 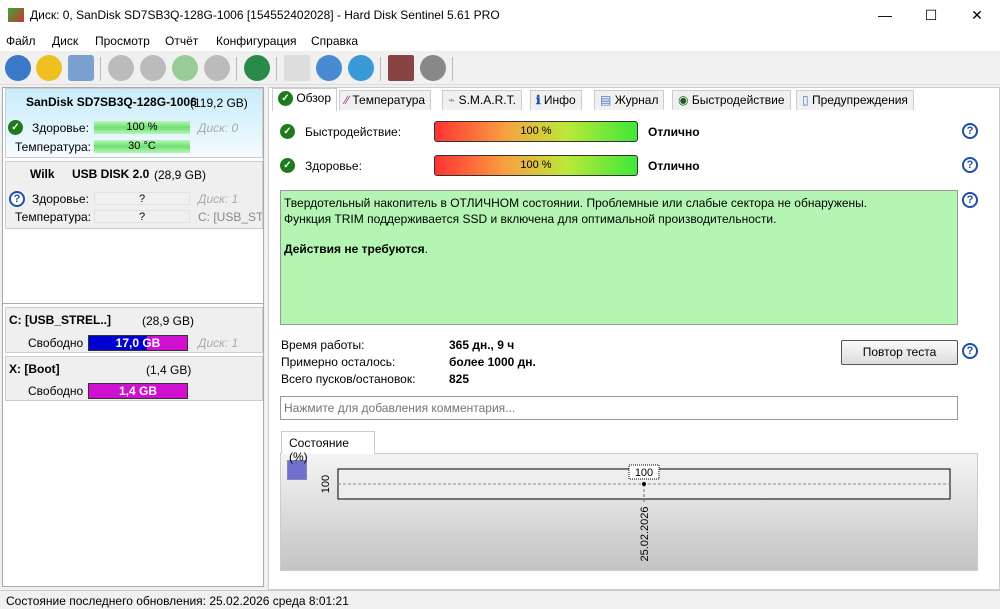 I want to click on disk-2-icon, so click(x=153, y=68).